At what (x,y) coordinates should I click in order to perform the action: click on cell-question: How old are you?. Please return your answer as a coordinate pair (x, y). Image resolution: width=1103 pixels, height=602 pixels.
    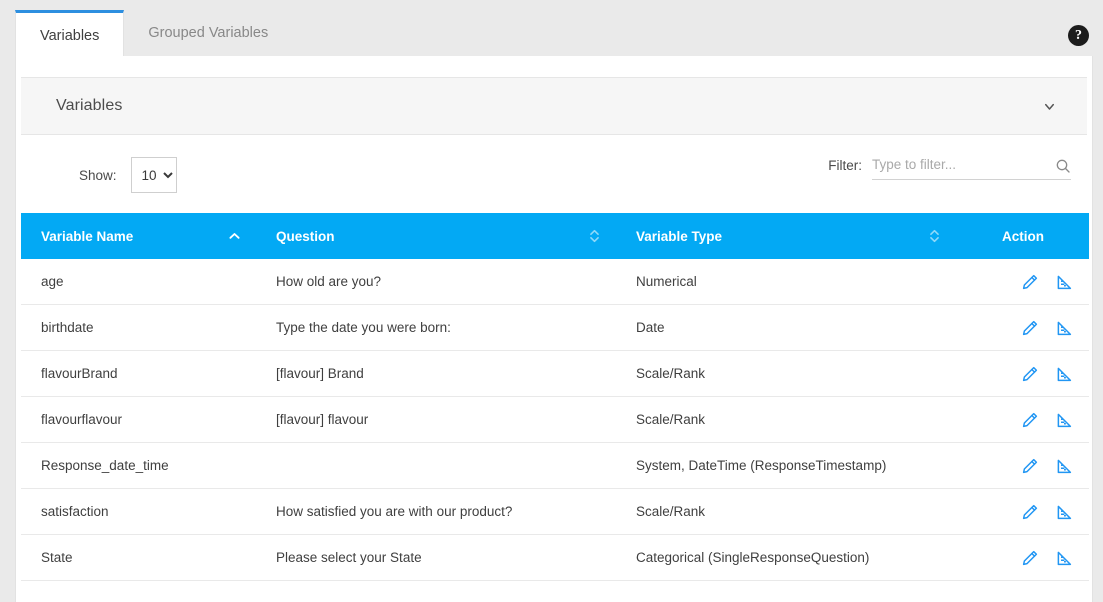
    Looking at the image, I should click on (436, 282).